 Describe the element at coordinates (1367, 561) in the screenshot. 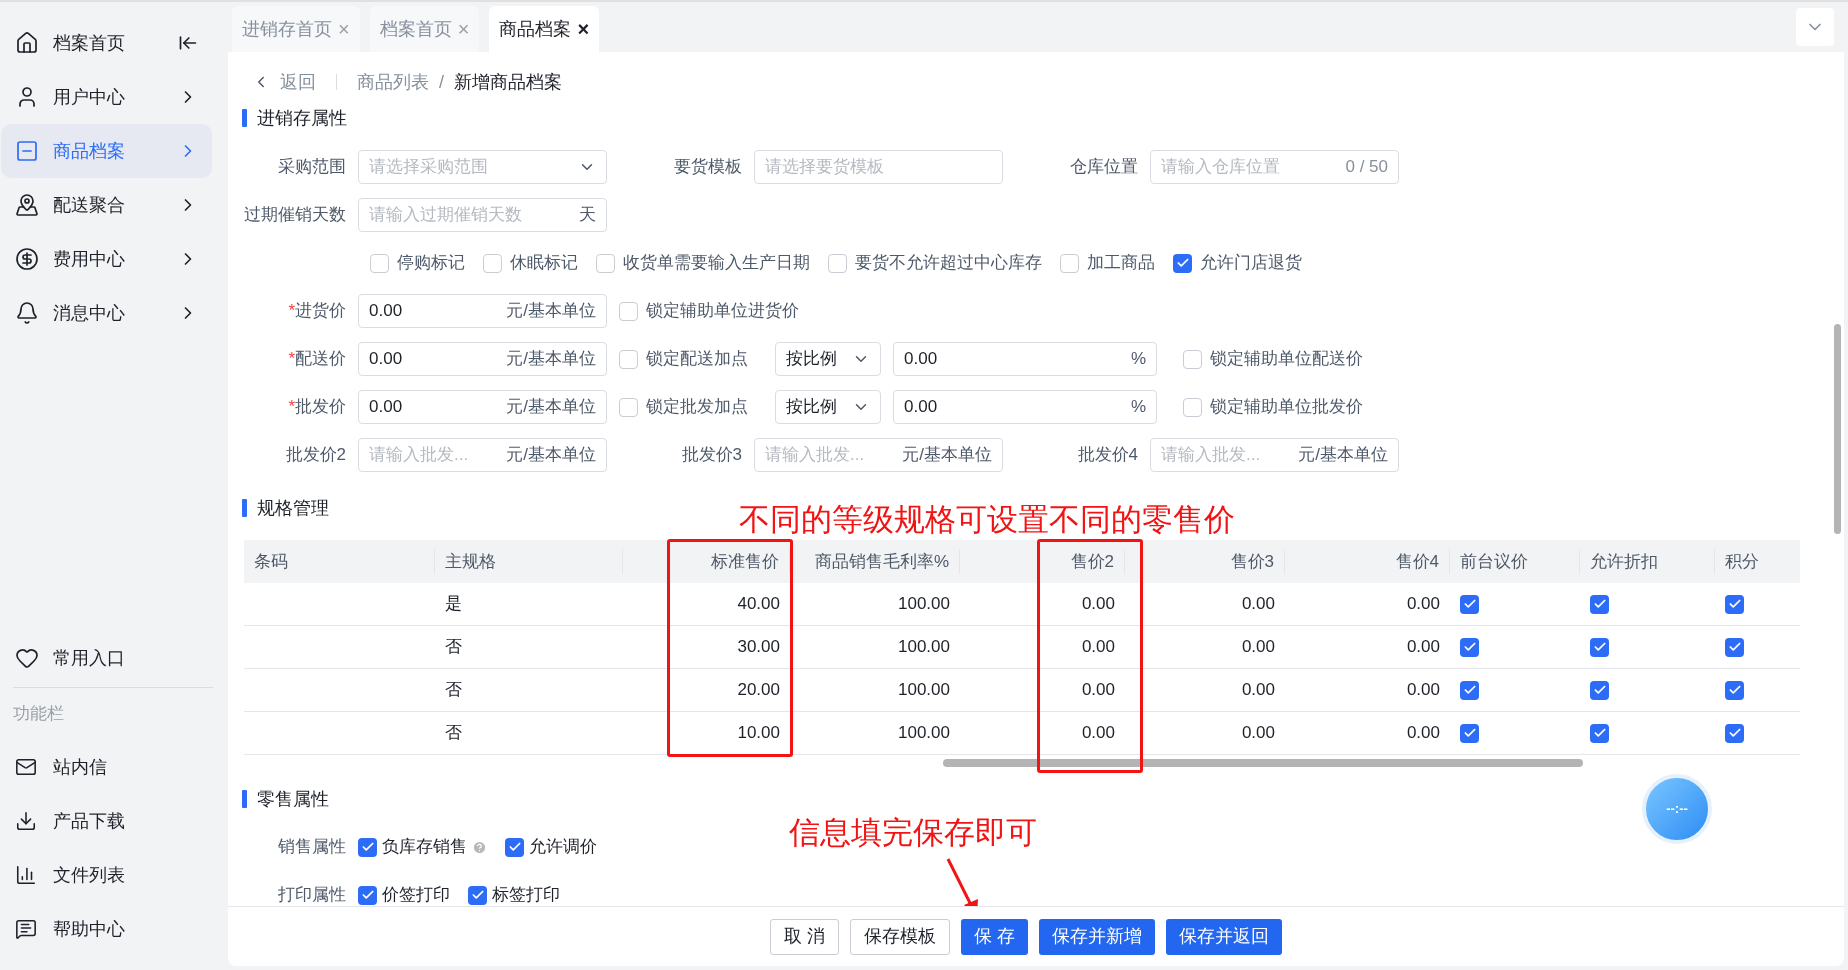

I see `column-header: 售价4` at that location.